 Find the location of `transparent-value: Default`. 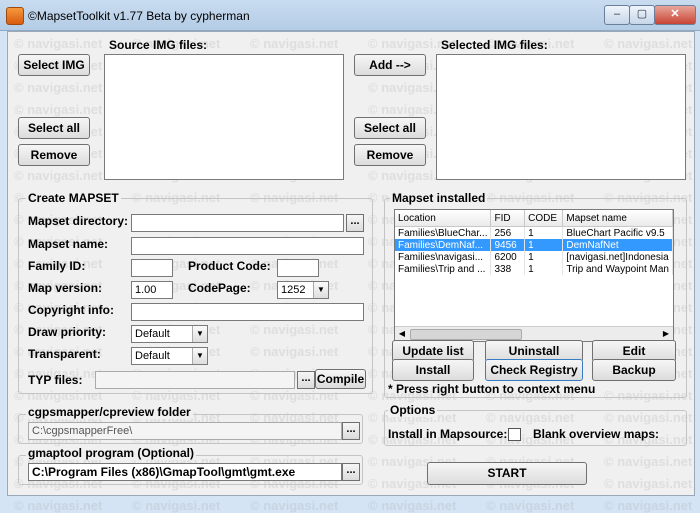

transparent-value: Default is located at coordinates (152, 356).